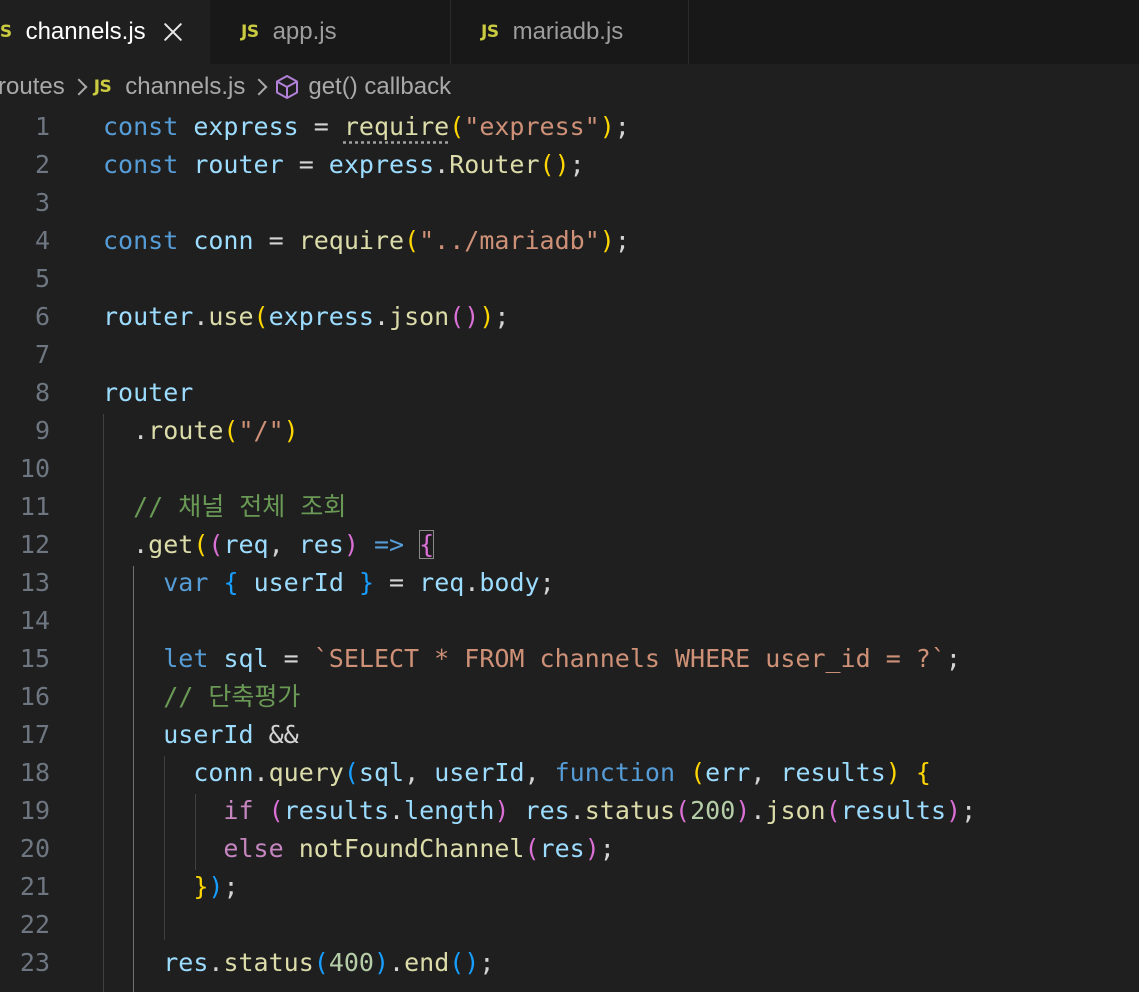  Describe the element at coordinates (223, 772) in the screenshot. I see `code-token: conn` at that location.